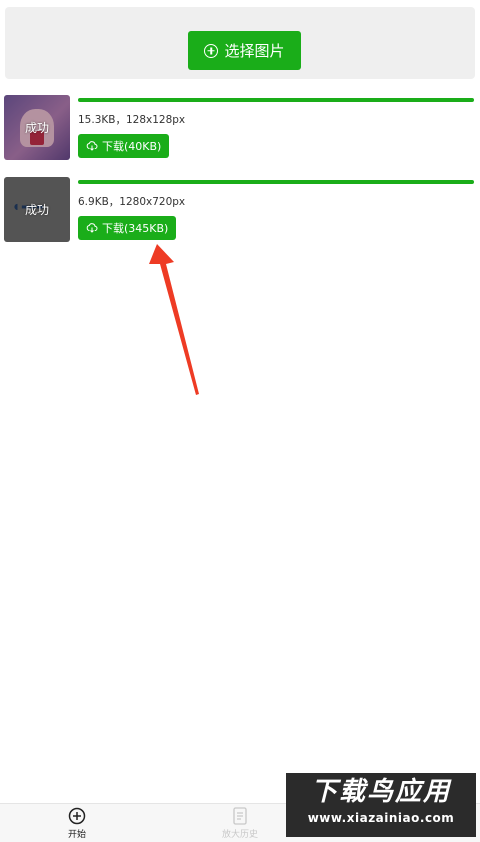 This screenshot has height=842, width=480. Describe the element at coordinates (240, 816) in the screenshot. I see `document-icon` at that location.